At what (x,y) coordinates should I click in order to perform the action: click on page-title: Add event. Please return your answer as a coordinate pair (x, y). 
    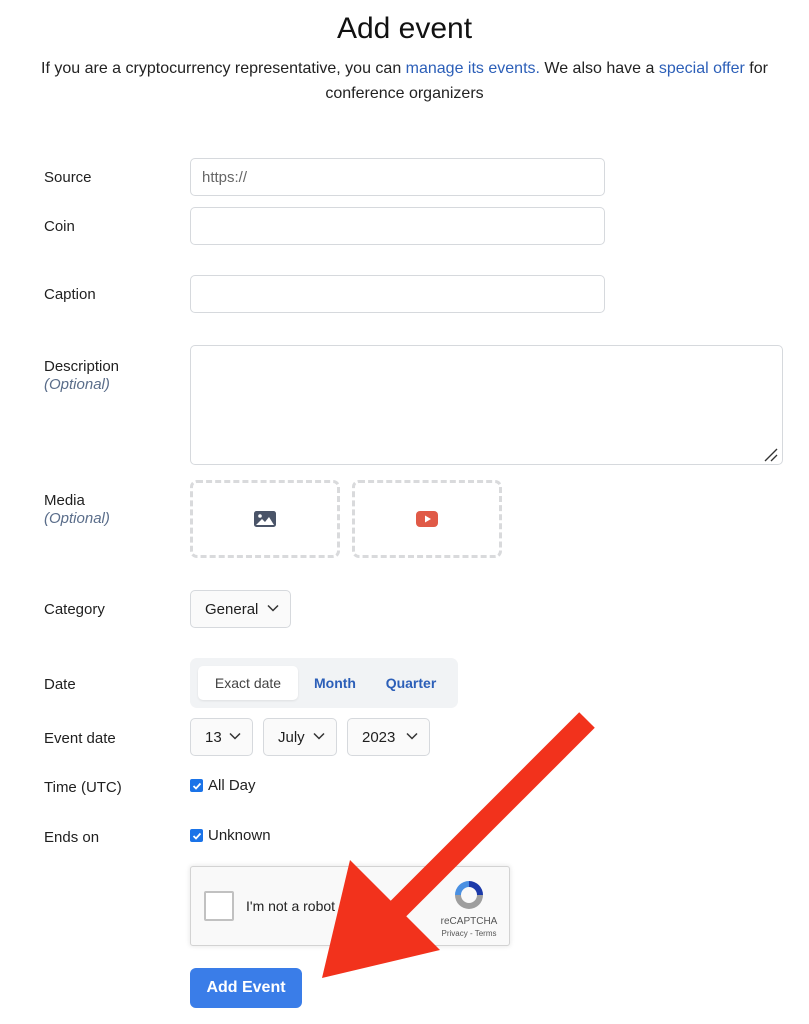
    Looking at the image, I should click on (404, 28).